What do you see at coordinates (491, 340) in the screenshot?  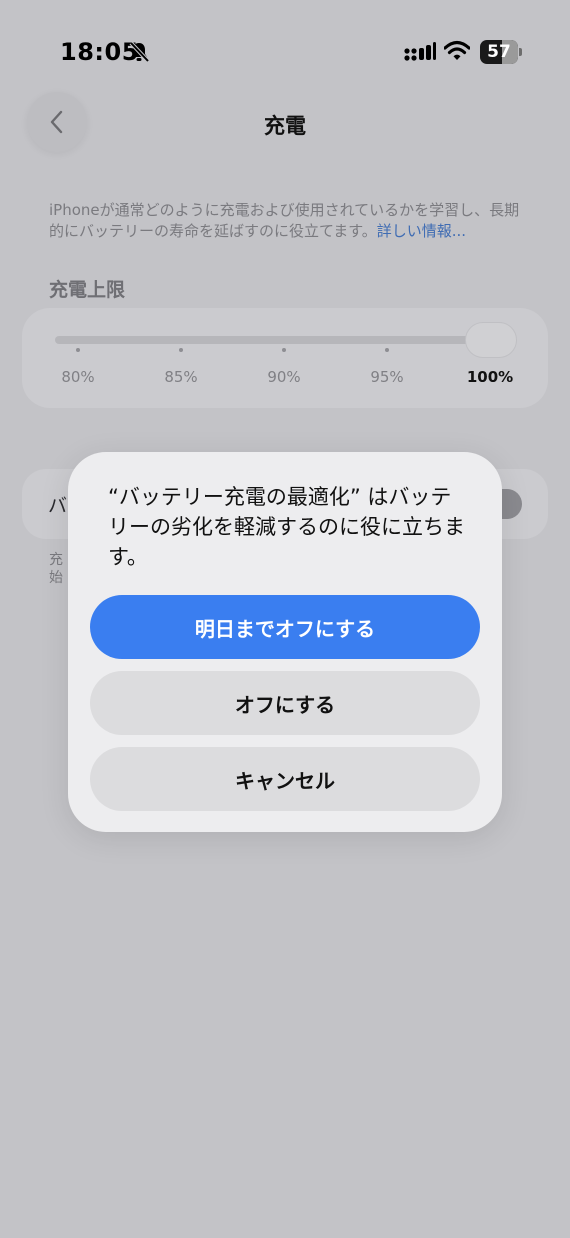 I see `charge-limit-slider-thumb` at bounding box center [491, 340].